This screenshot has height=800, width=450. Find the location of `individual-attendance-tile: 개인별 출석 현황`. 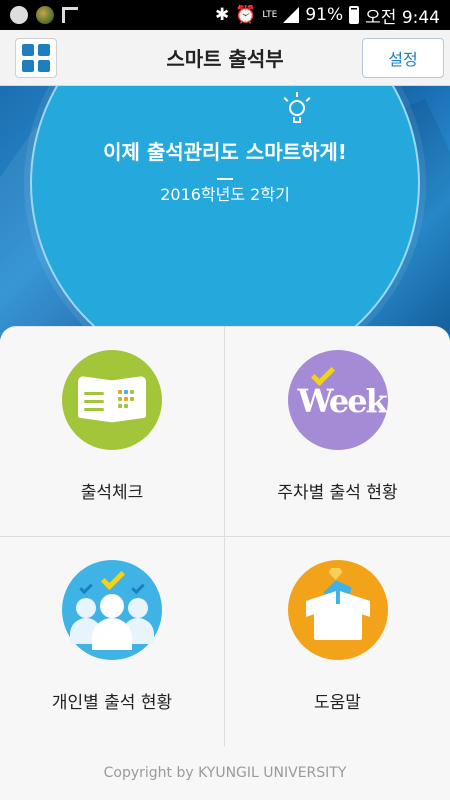

individual-attendance-tile: 개인별 출석 현황 is located at coordinates (112, 641).